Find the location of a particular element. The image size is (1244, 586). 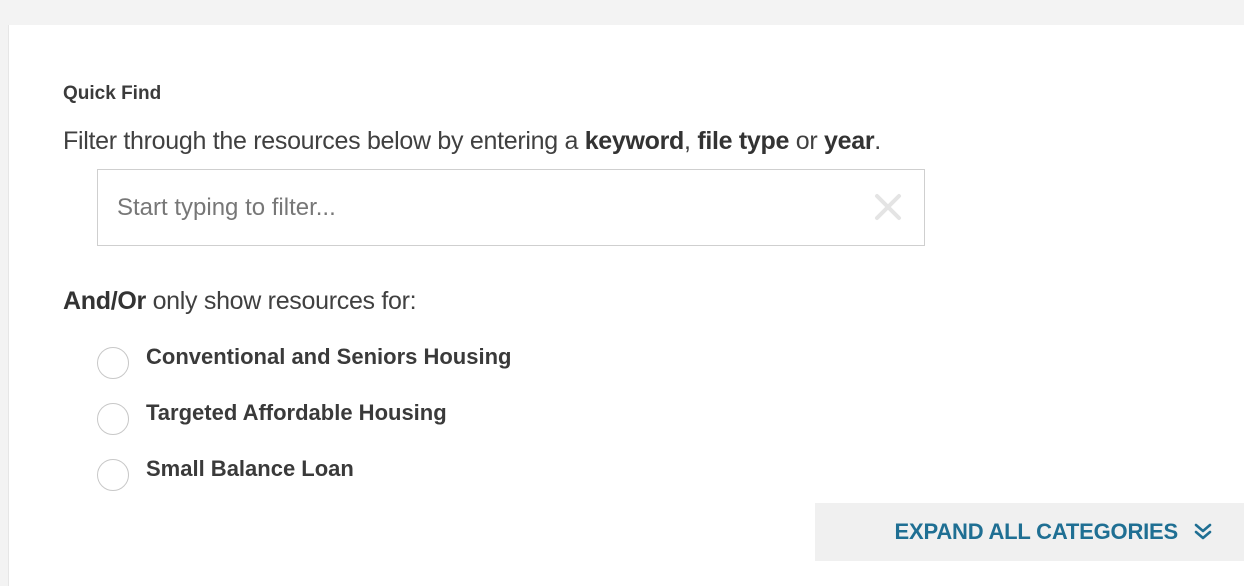

option-label: Small Balance Loan is located at coordinates (250, 468).